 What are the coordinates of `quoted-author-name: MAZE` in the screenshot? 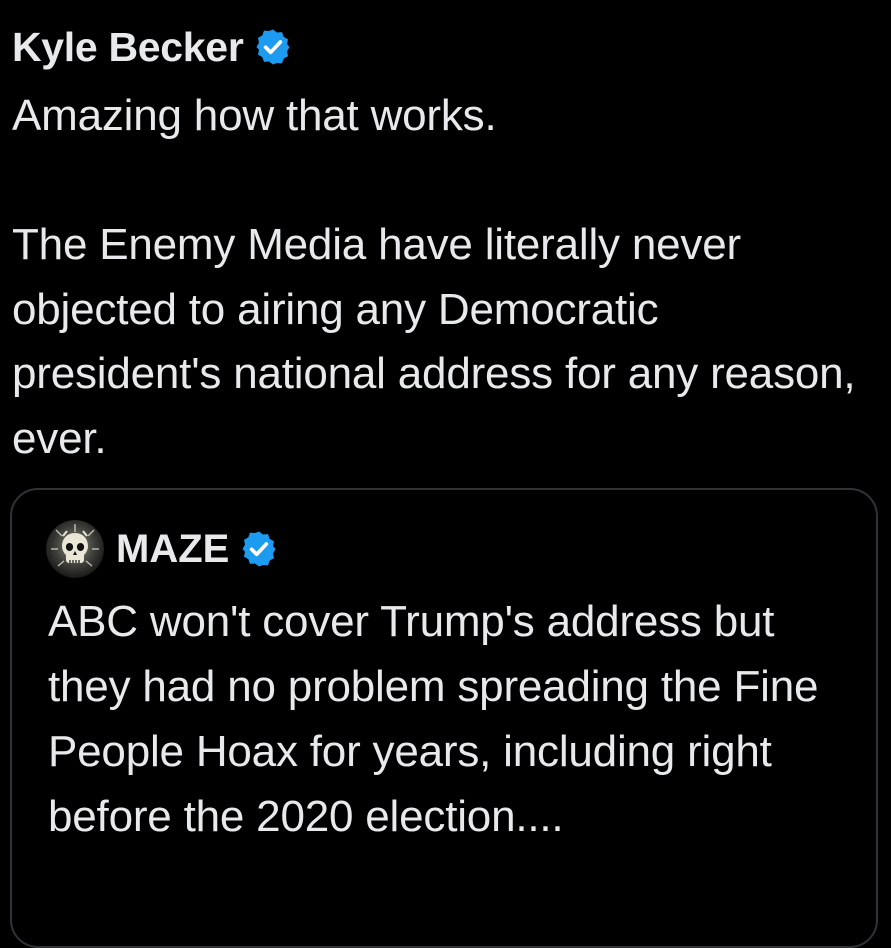 It's located at (172, 549).